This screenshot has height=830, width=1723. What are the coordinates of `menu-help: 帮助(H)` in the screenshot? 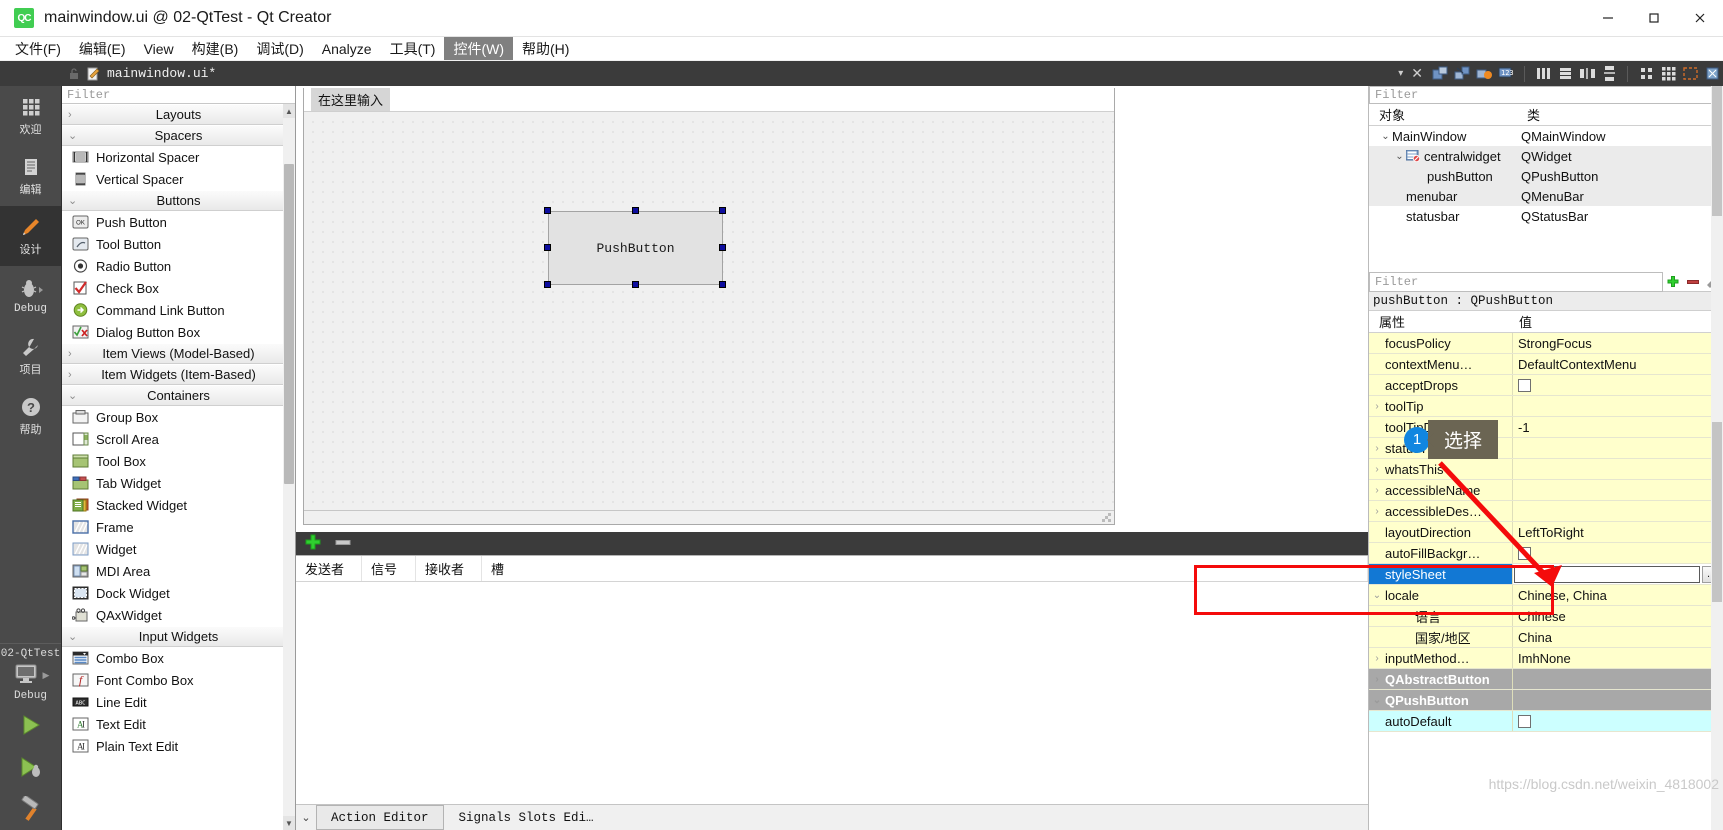 It's located at (545, 48).